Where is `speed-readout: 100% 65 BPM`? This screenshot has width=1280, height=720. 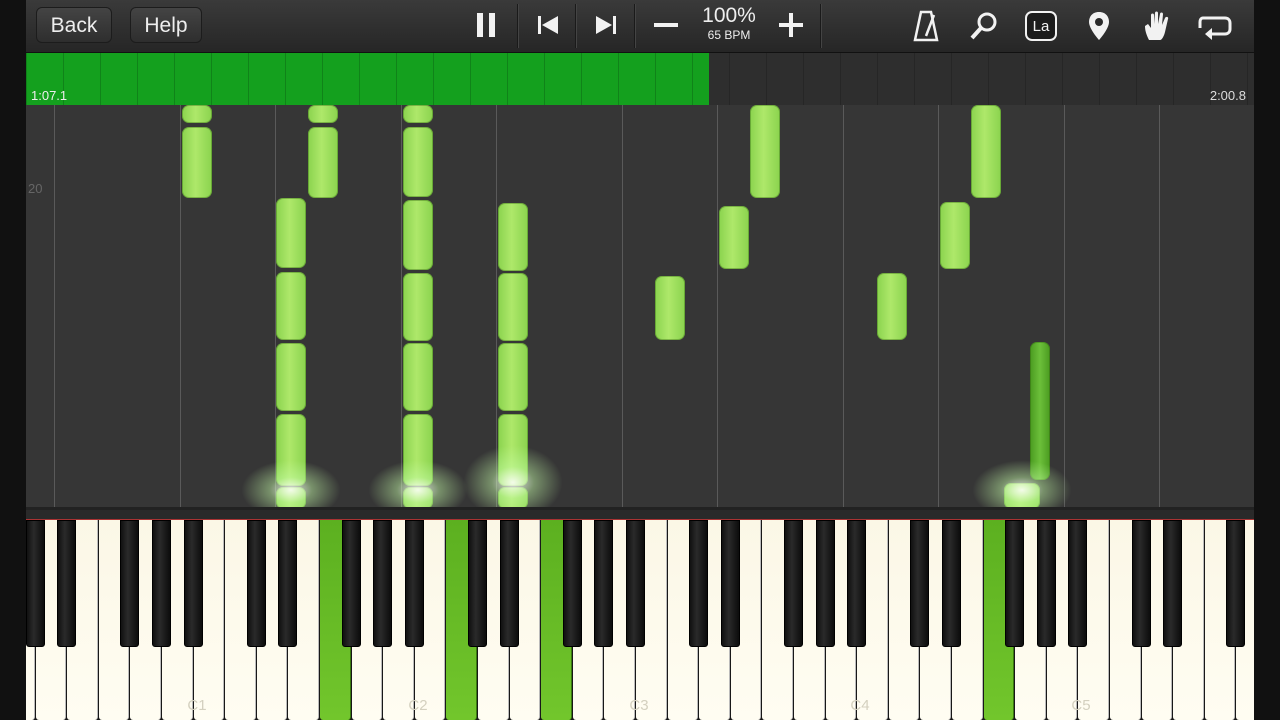 speed-readout: 100% 65 BPM is located at coordinates (729, 23).